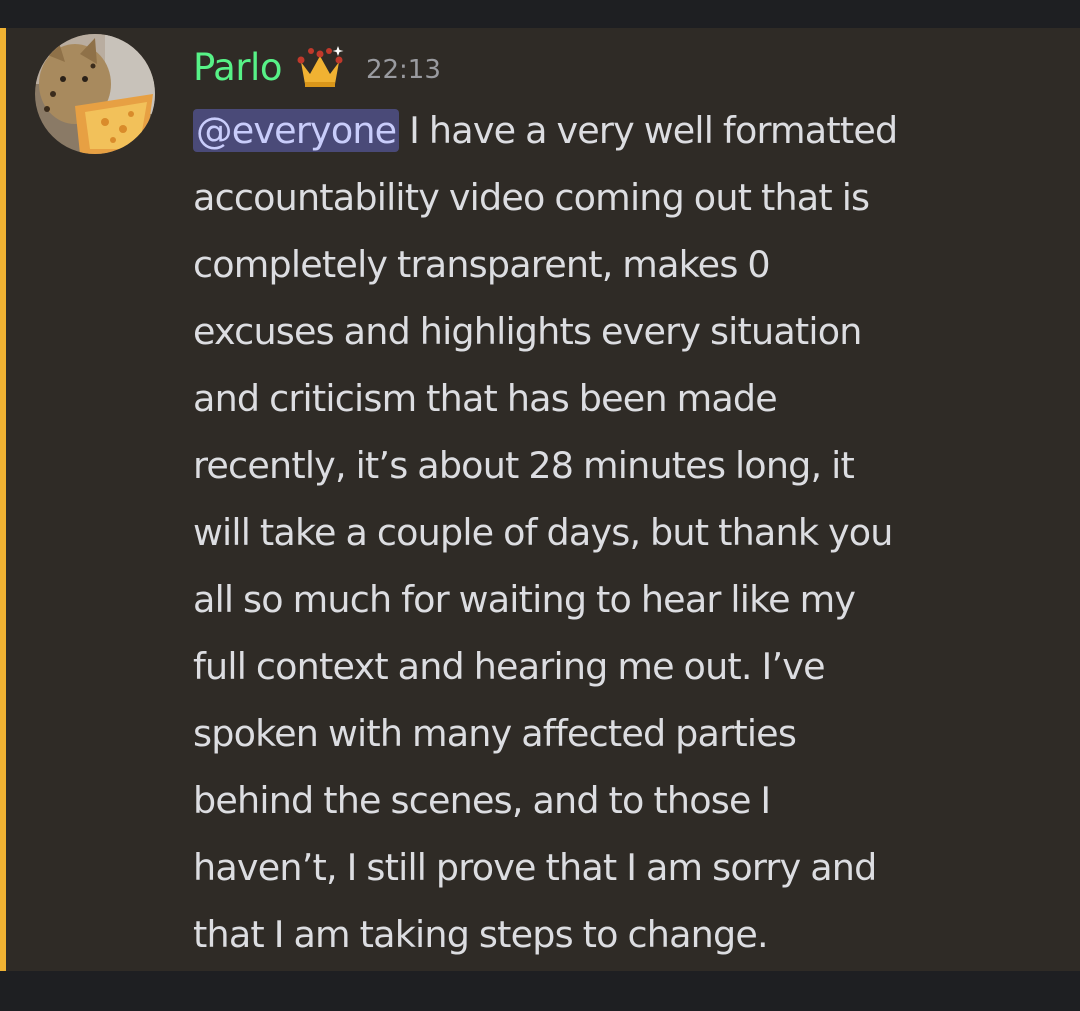  I want to click on message-line: completely transparent, makes 0, so click(482, 264).